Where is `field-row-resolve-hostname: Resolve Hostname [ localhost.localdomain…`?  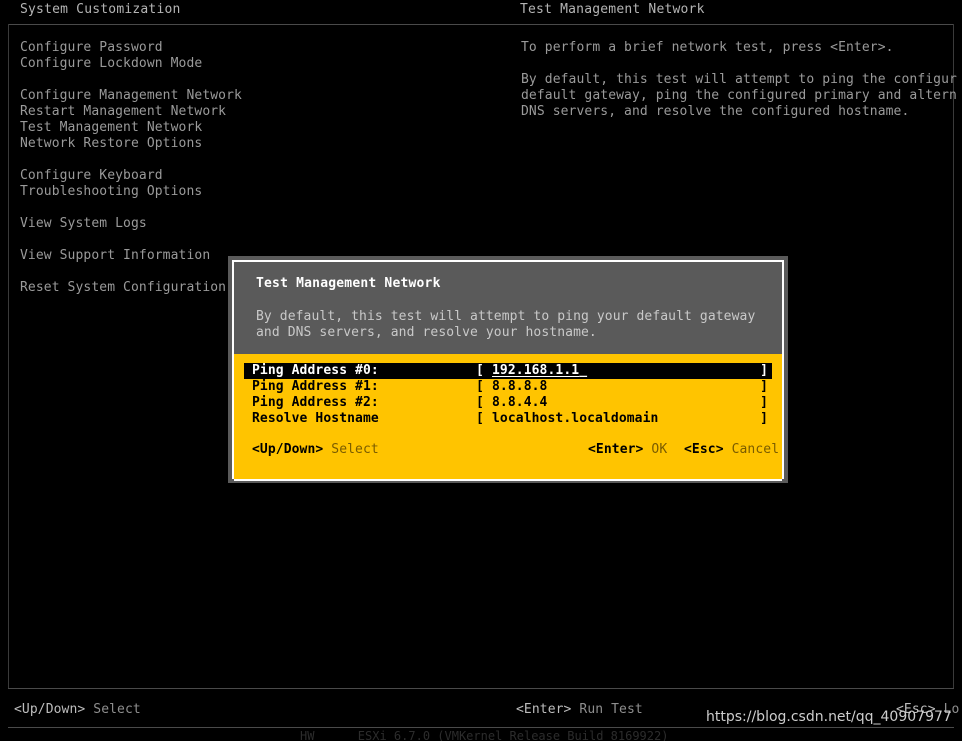
field-row-resolve-hostname: Resolve Hostname [ localhost.localdomain… is located at coordinates (508, 419).